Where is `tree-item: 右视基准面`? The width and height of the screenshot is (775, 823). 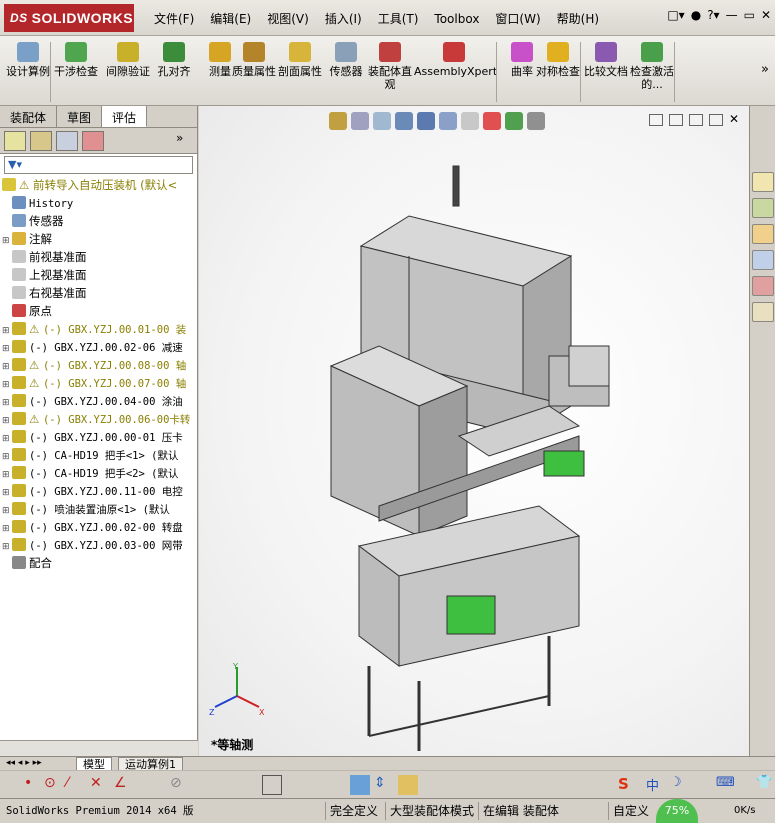
tree-item: 右视基准面 is located at coordinates (99, 293).